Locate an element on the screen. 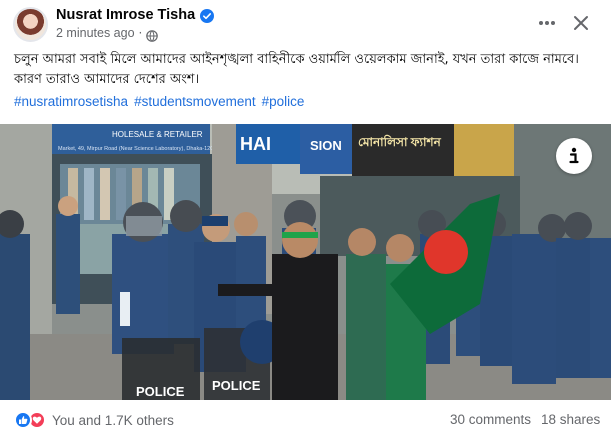 This screenshot has width=611, height=436. more-options-icon is located at coordinates (547, 23).